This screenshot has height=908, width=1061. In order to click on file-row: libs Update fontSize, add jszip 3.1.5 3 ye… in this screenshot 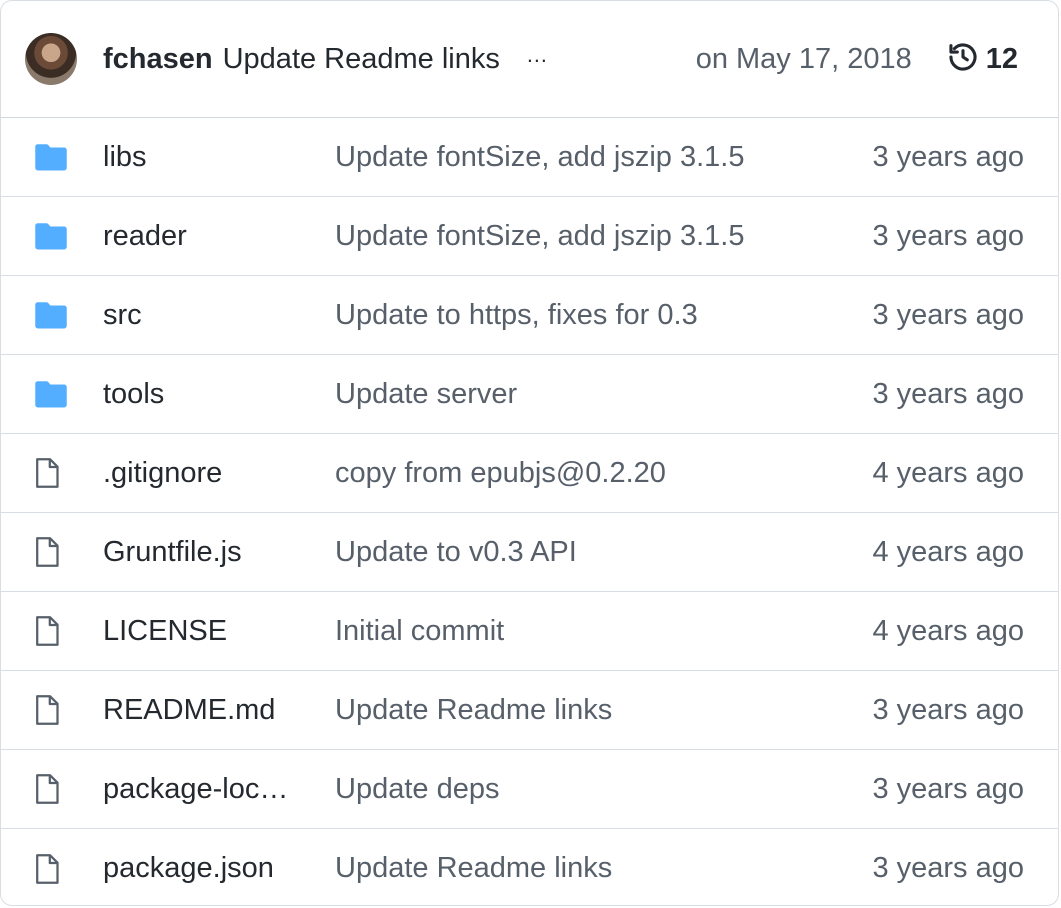, I will do `click(529, 157)`.